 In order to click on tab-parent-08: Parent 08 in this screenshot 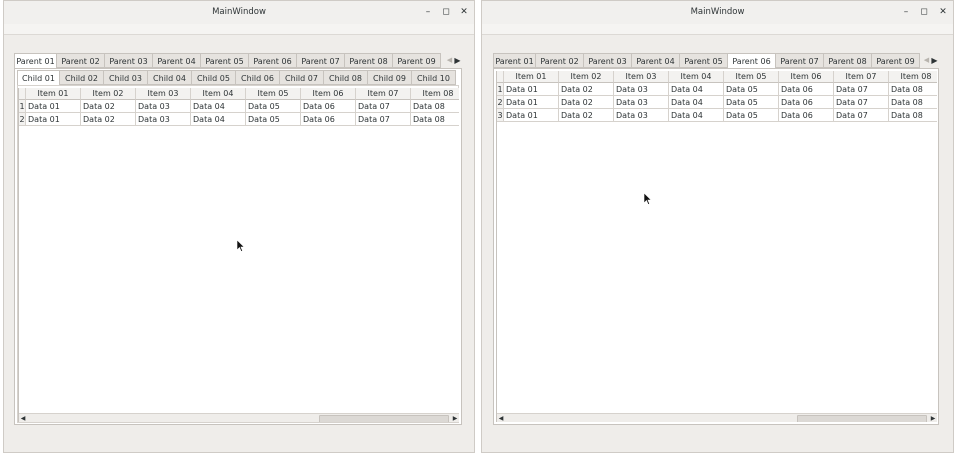, I will do `click(368, 60)`.